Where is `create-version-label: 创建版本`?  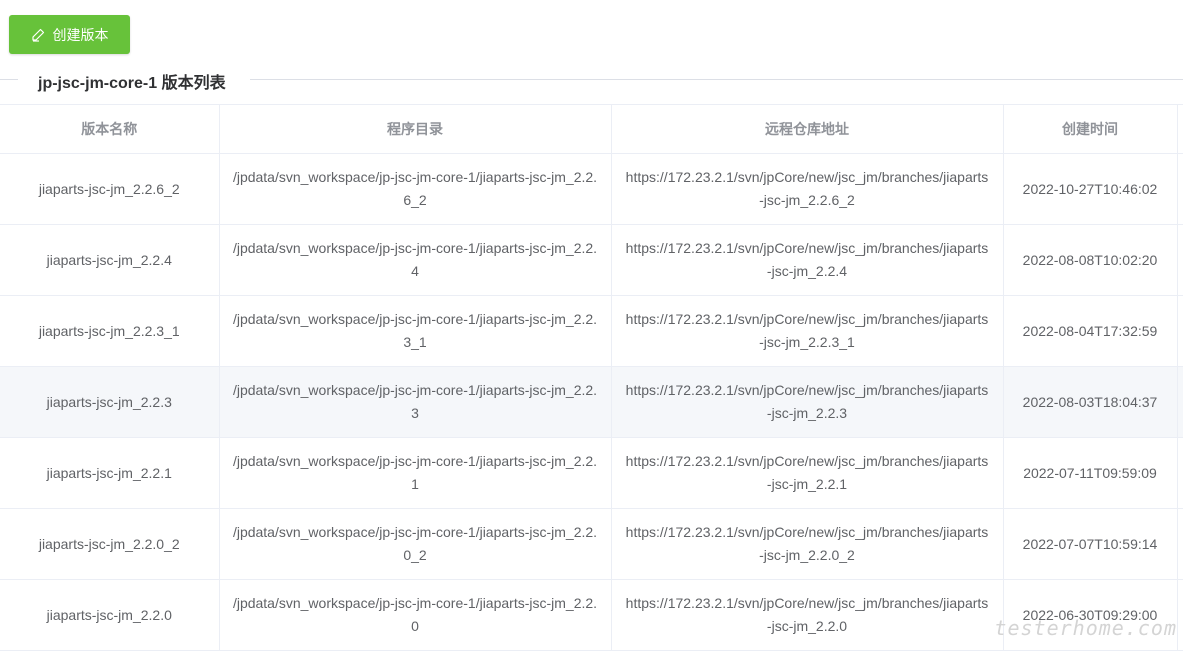
create-version-label: 创建版本 is located at coordinates (80, 34).